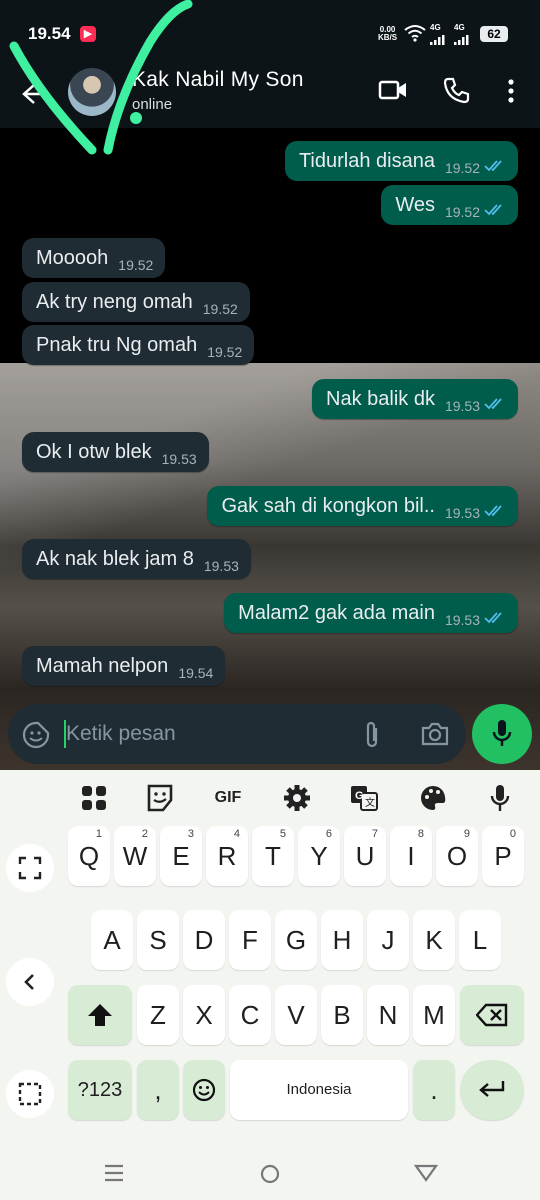  I want to click on more-options-icon, so click(511, 91).